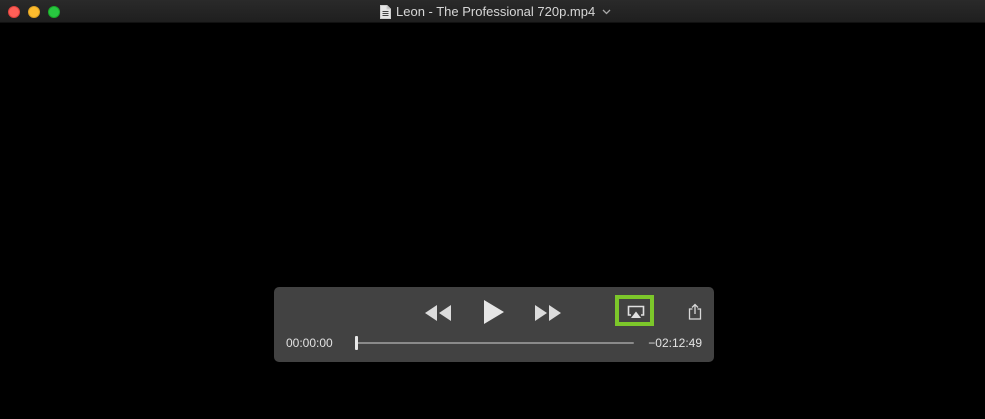  I want to click on elapsed-time: 00:00:00, so click(309, 343).